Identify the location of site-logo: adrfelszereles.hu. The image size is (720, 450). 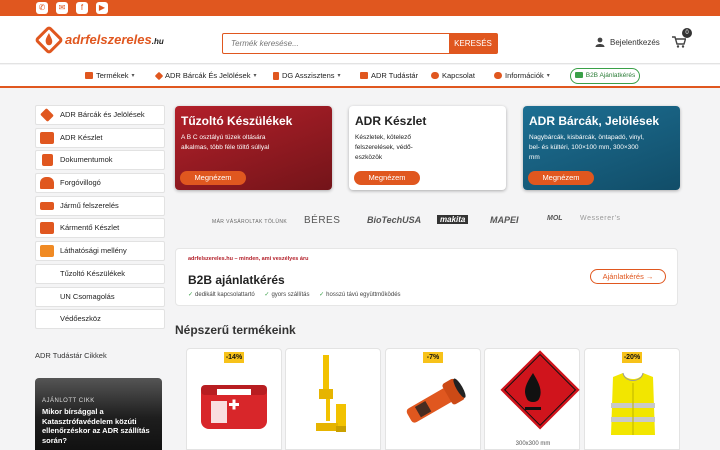
(104, 40).